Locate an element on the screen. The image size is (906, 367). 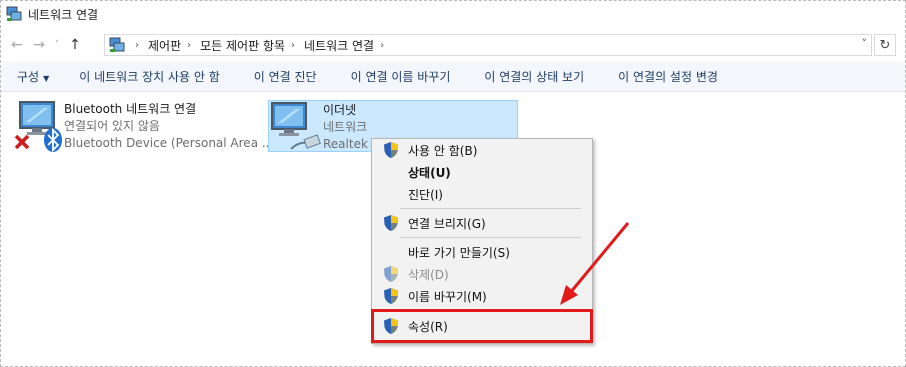
breadcrumb-network-connections: 네트워크 연결 is located at coordinates (339, 45).